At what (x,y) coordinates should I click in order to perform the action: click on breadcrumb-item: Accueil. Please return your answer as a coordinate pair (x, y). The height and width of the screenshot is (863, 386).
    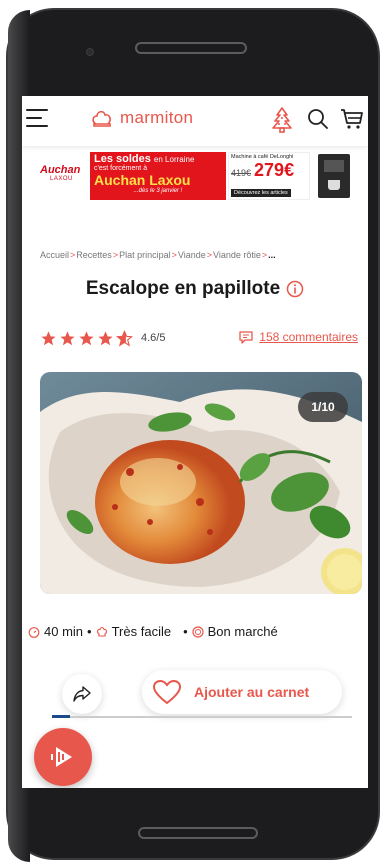
    Looking at the image, I should click on (54, 255).